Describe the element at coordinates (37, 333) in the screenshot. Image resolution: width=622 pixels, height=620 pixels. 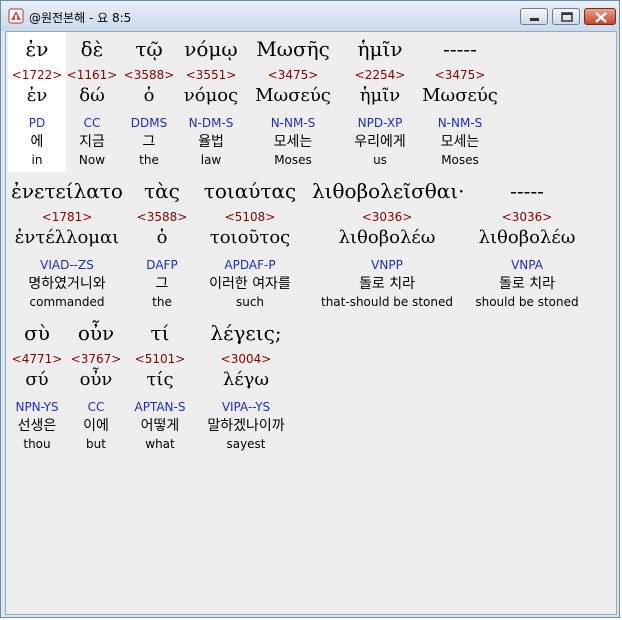
I see `greek-word: σὺ` at that location.